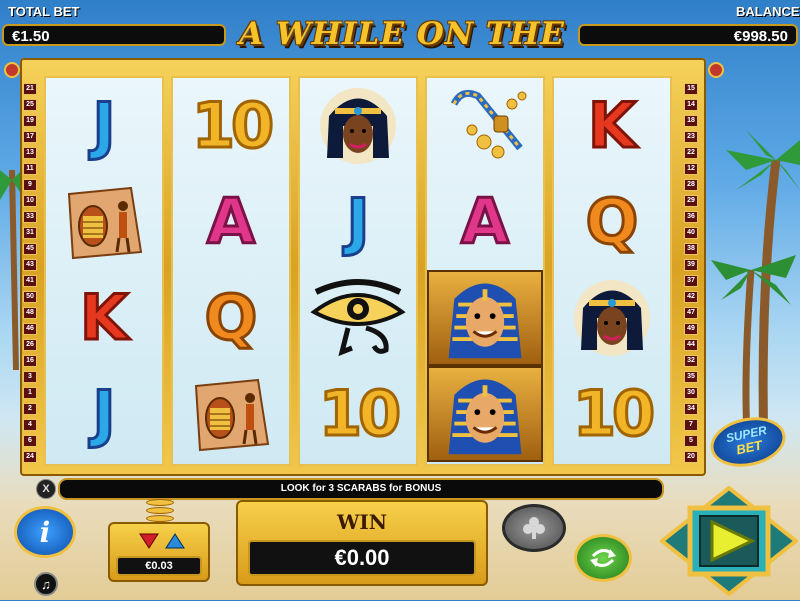 The width and height of the screenshot is (800, 601). Describe the element at coordinates (760, 36) in the screenshot. I see `balance-value: €998.50` at that location.